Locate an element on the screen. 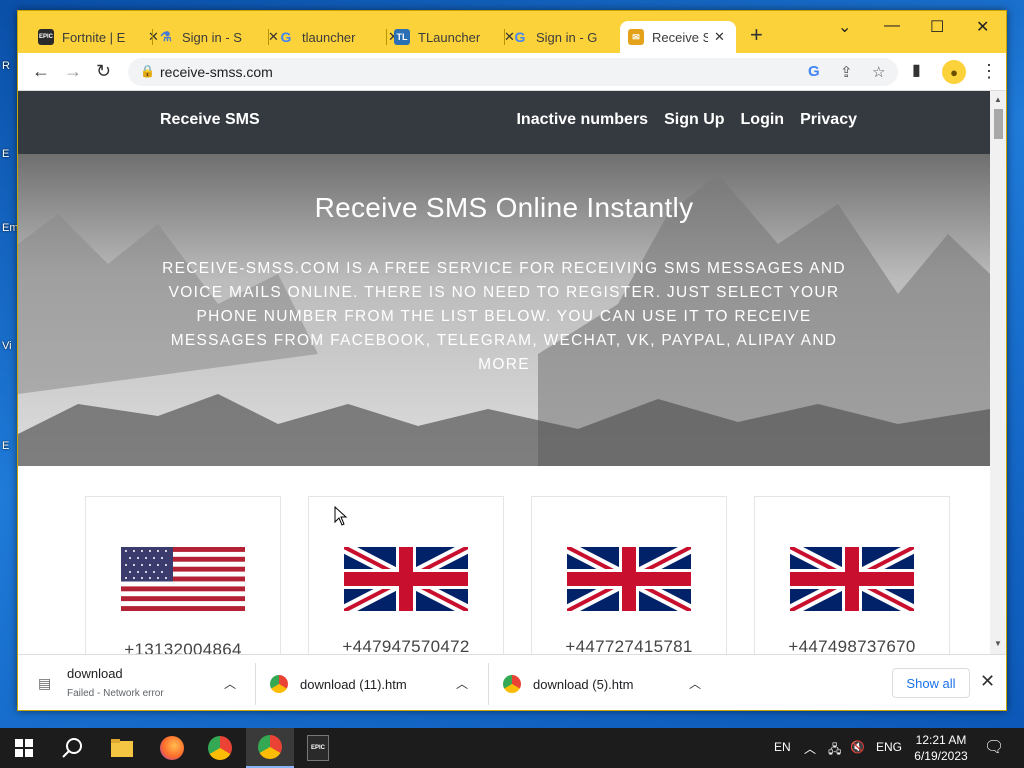 The image size is (1024, 768). nav-login: Login is located at coordinates (763, 120).